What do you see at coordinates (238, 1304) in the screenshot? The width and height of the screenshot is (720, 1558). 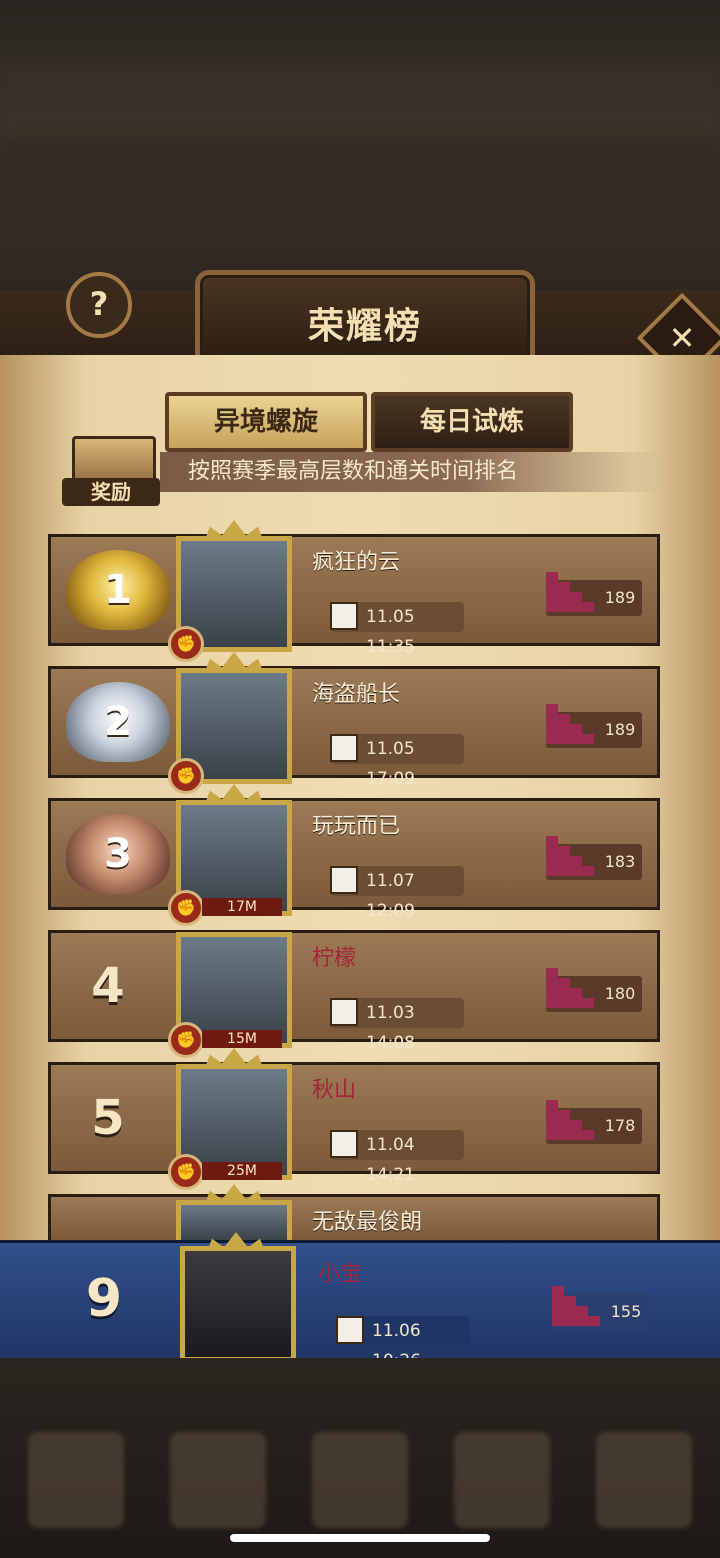 I see `my-avatar` at bounding box center [238, 1304].